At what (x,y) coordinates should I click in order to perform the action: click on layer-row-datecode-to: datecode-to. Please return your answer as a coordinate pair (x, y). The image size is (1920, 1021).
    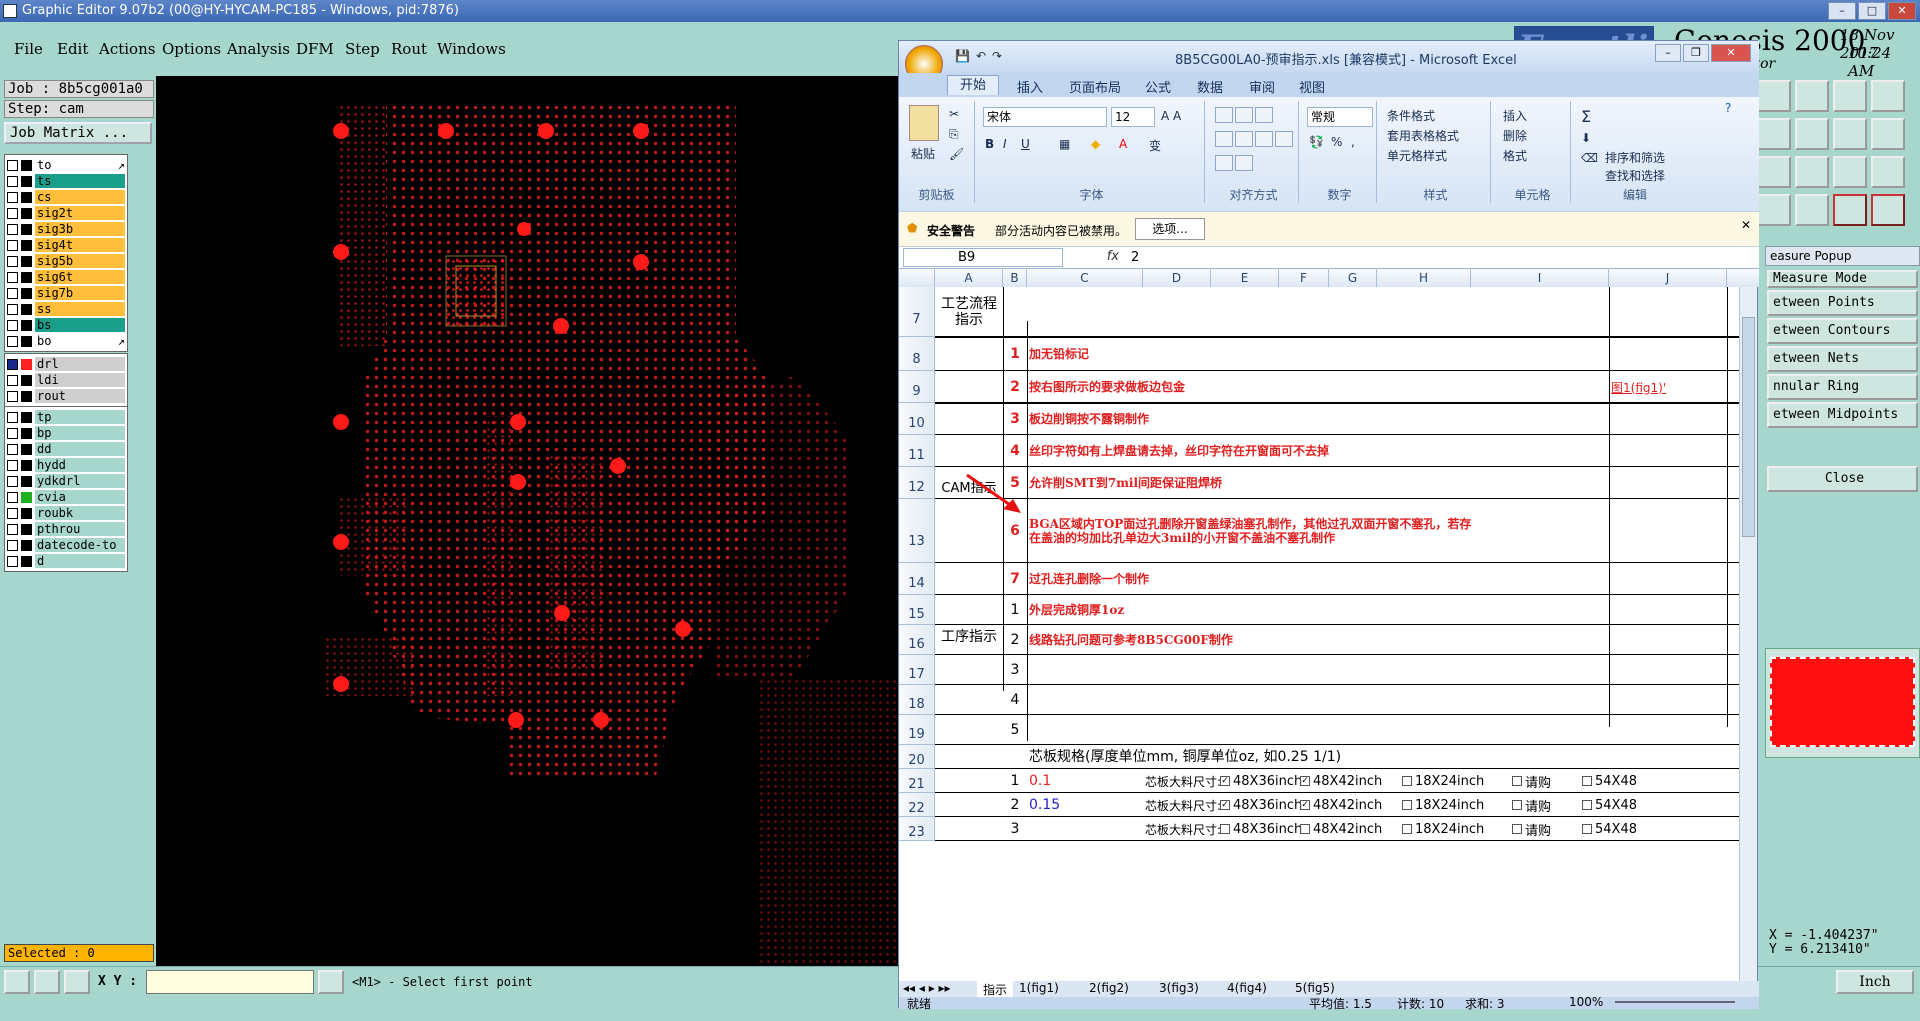
    Looking at the image, I should click on (66, 545).